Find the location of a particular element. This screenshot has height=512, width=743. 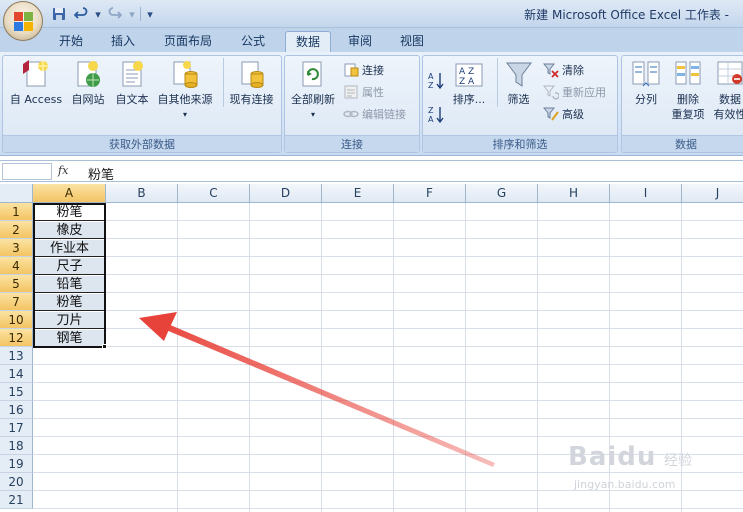

filter-button: 筛选 is located at coordinates (518, 82).